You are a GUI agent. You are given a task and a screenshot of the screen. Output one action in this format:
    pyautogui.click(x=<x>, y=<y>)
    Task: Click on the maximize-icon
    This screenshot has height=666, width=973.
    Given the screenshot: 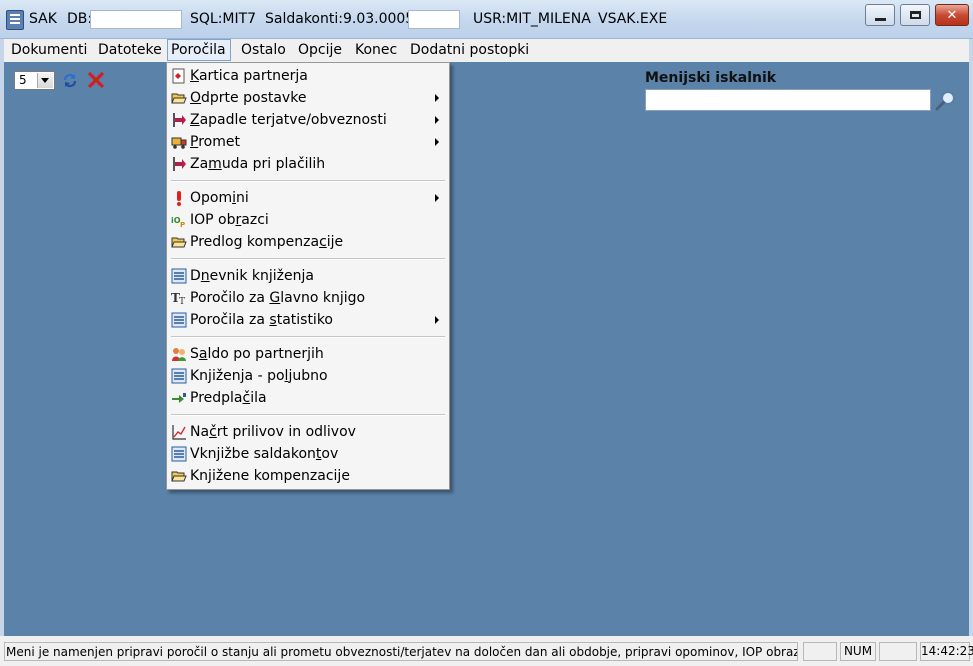 What is the action you would take?
    pyautogui.click(x=915, y=15)
    